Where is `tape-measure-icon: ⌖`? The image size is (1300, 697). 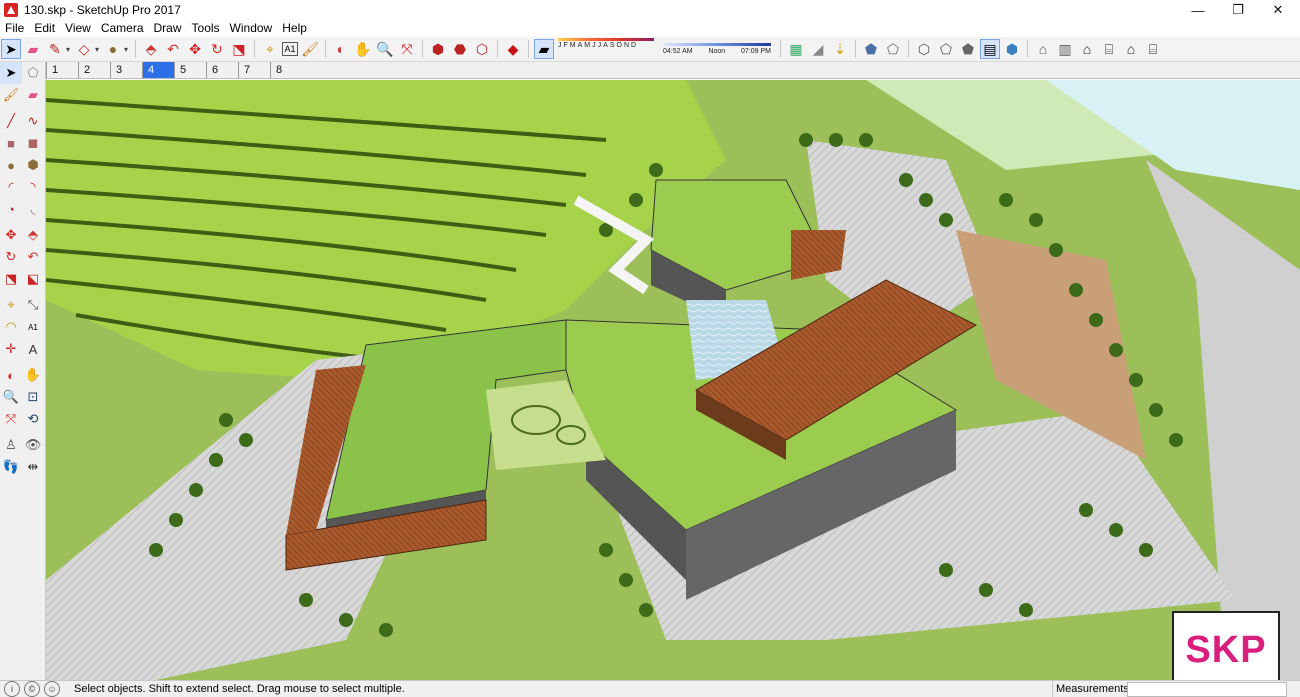 tape-measure-icon: ⌖ is located at coordinates (270, 49).